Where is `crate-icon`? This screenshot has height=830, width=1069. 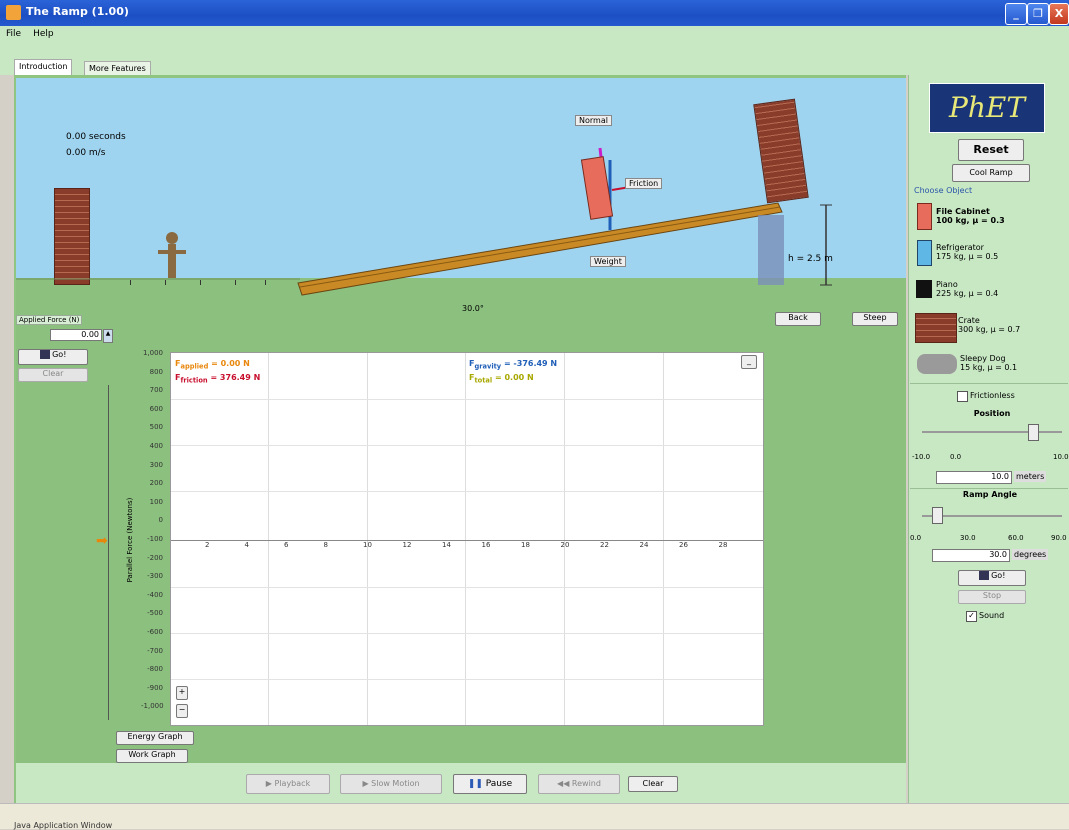
crate-icon is located at coordinates (936, 328).